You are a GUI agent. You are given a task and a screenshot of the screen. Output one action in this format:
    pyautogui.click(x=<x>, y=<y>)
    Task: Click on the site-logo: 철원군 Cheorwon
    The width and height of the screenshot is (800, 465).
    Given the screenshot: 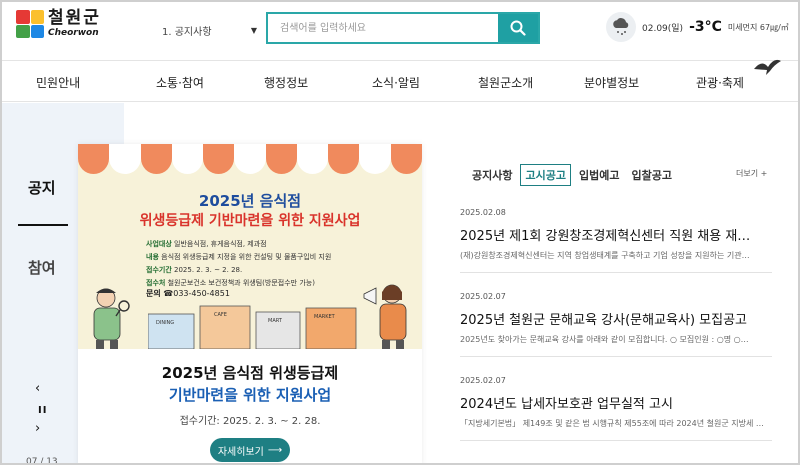 What is the action you would take?
    pyautogui.click(x=58, y=24)
    